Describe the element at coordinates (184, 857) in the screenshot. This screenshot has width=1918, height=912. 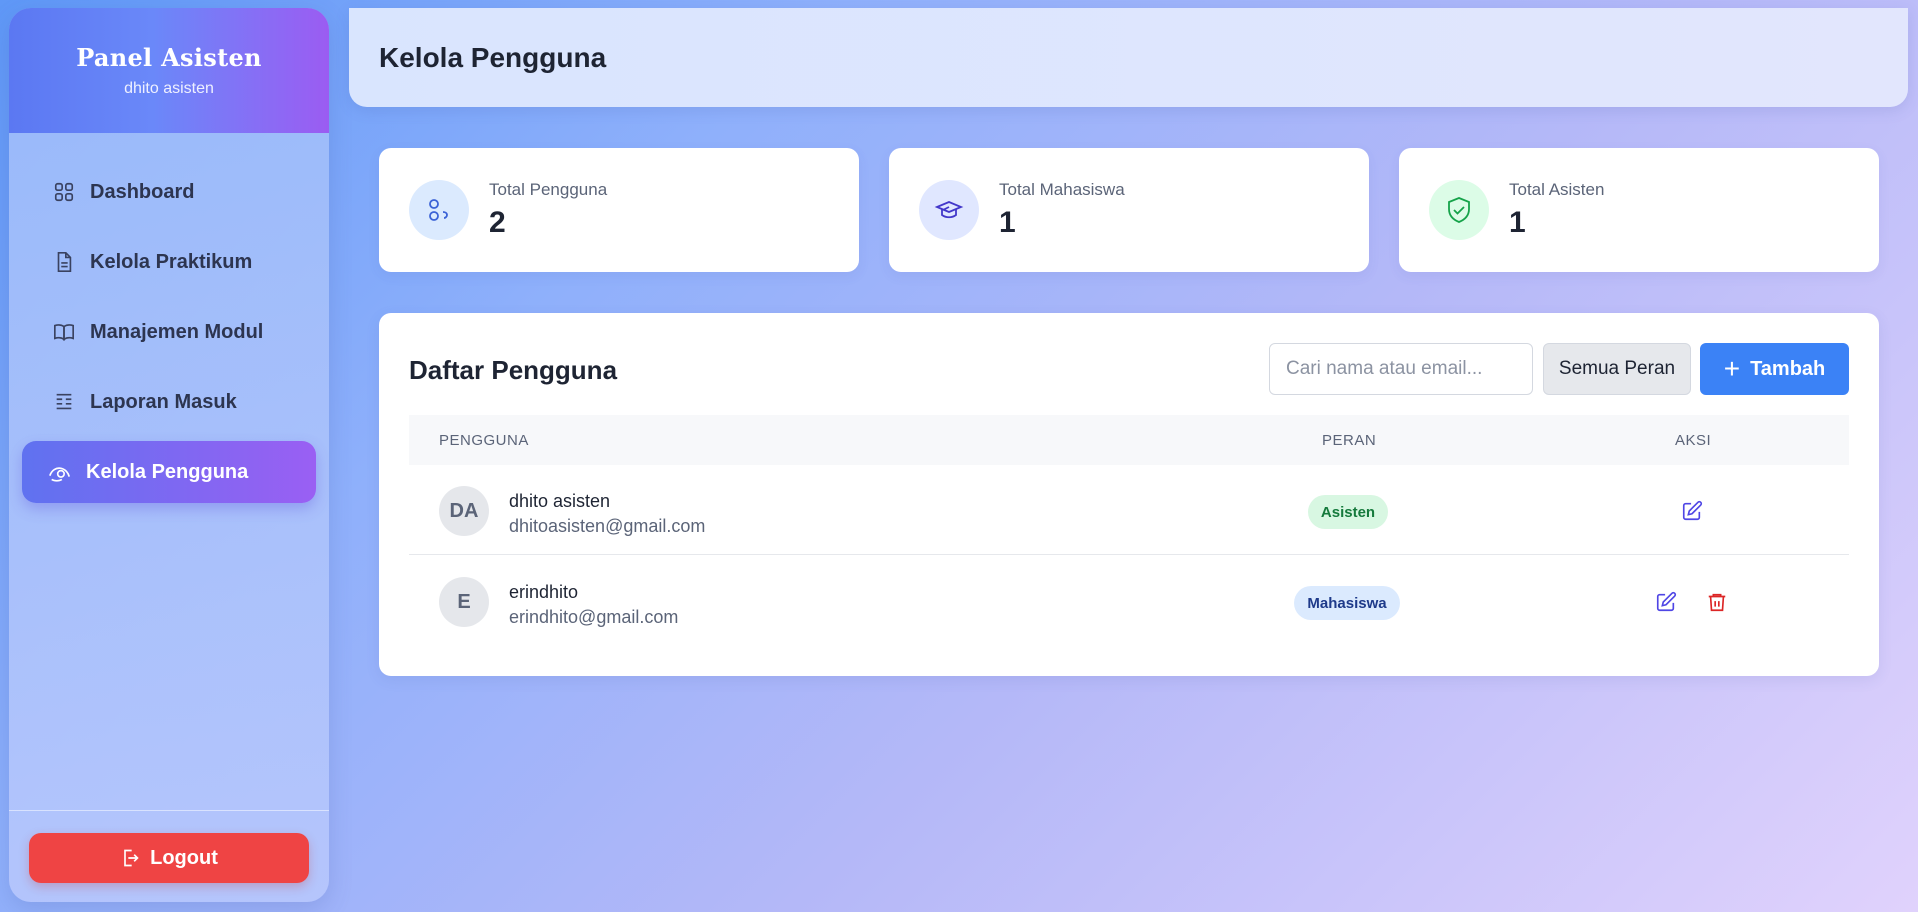
I see `logout-label: Logout` at that location.